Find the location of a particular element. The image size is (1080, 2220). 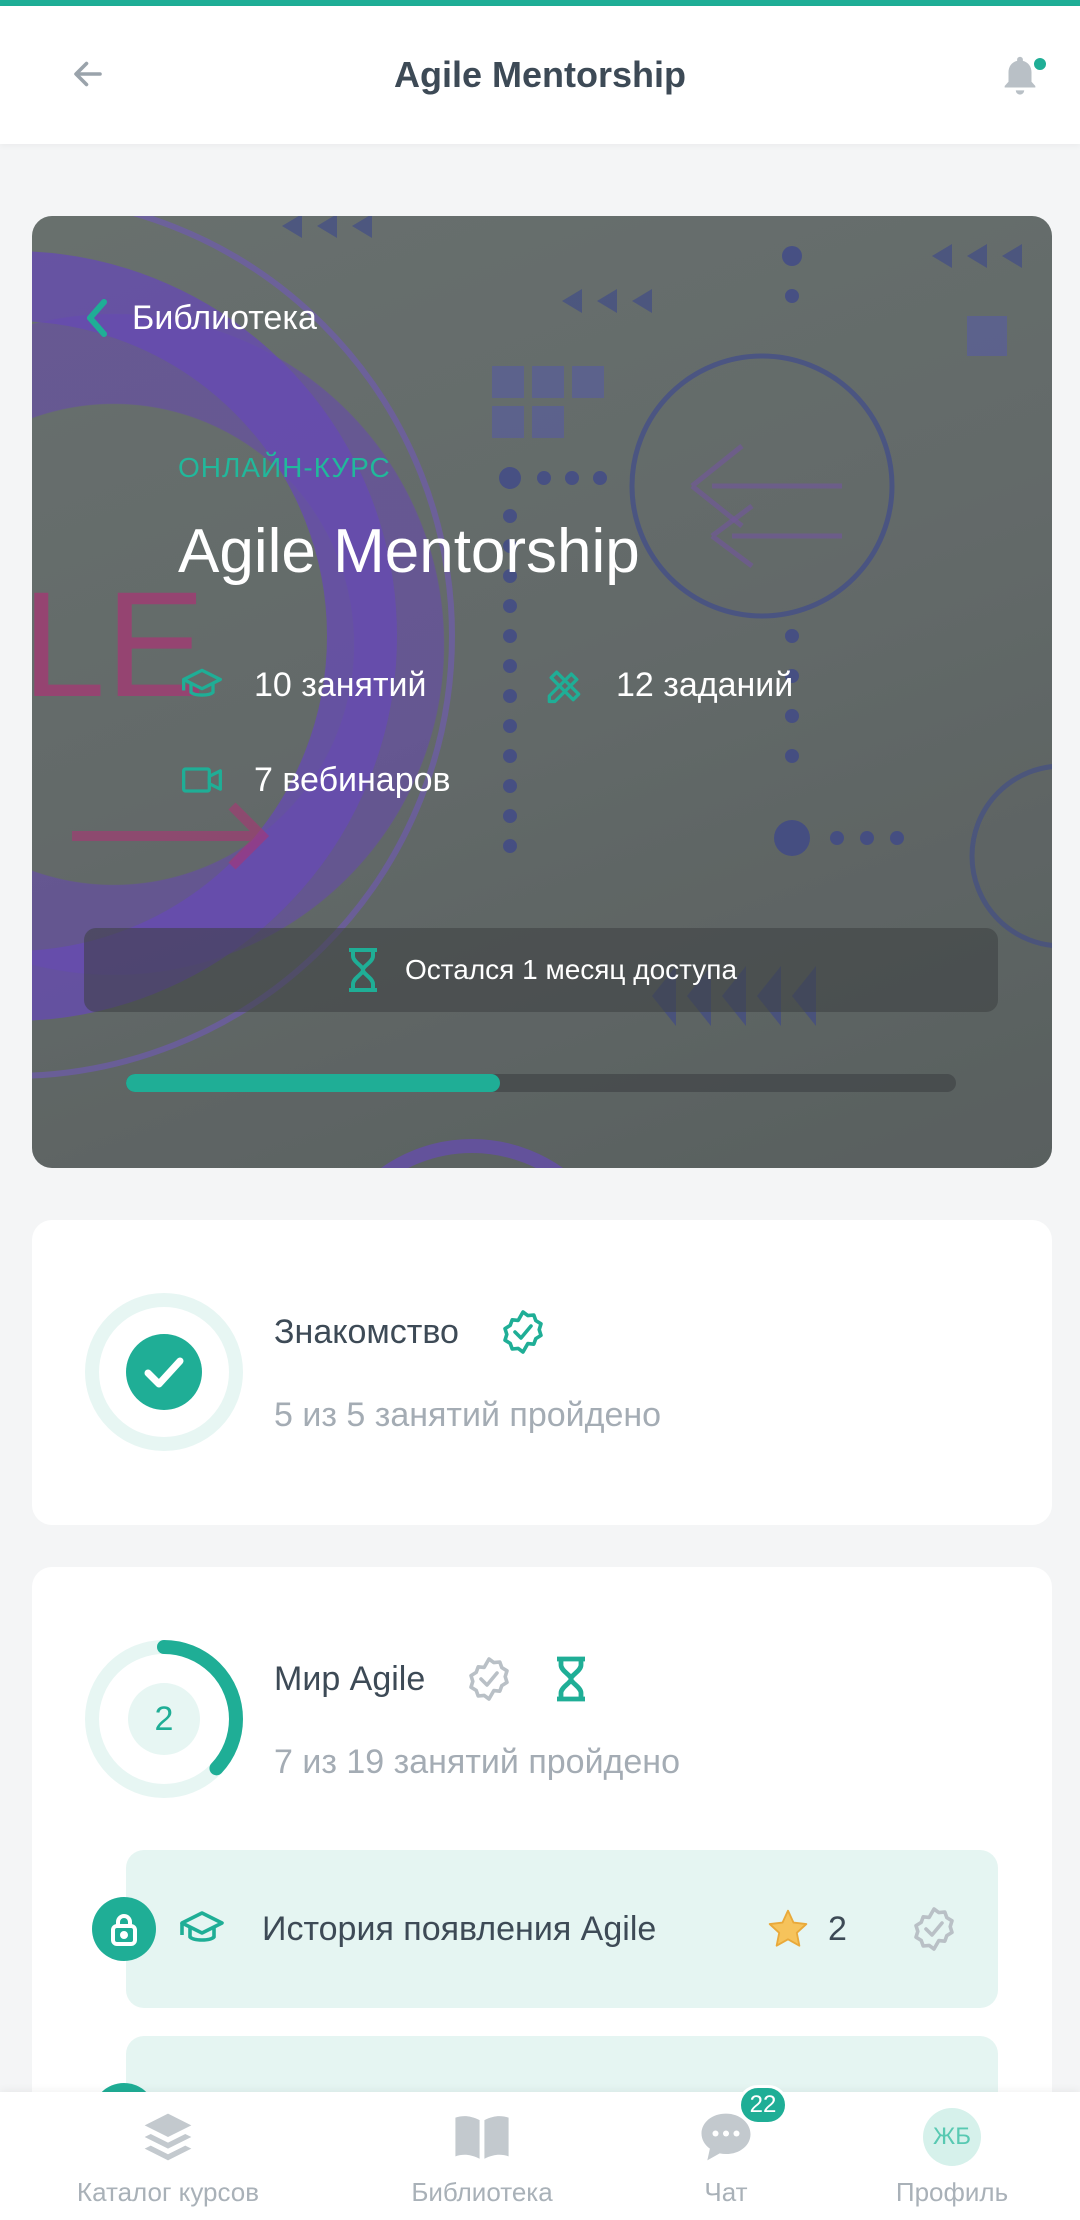

nav-chat: 22 Чат is located at coordinates (726, 2152).